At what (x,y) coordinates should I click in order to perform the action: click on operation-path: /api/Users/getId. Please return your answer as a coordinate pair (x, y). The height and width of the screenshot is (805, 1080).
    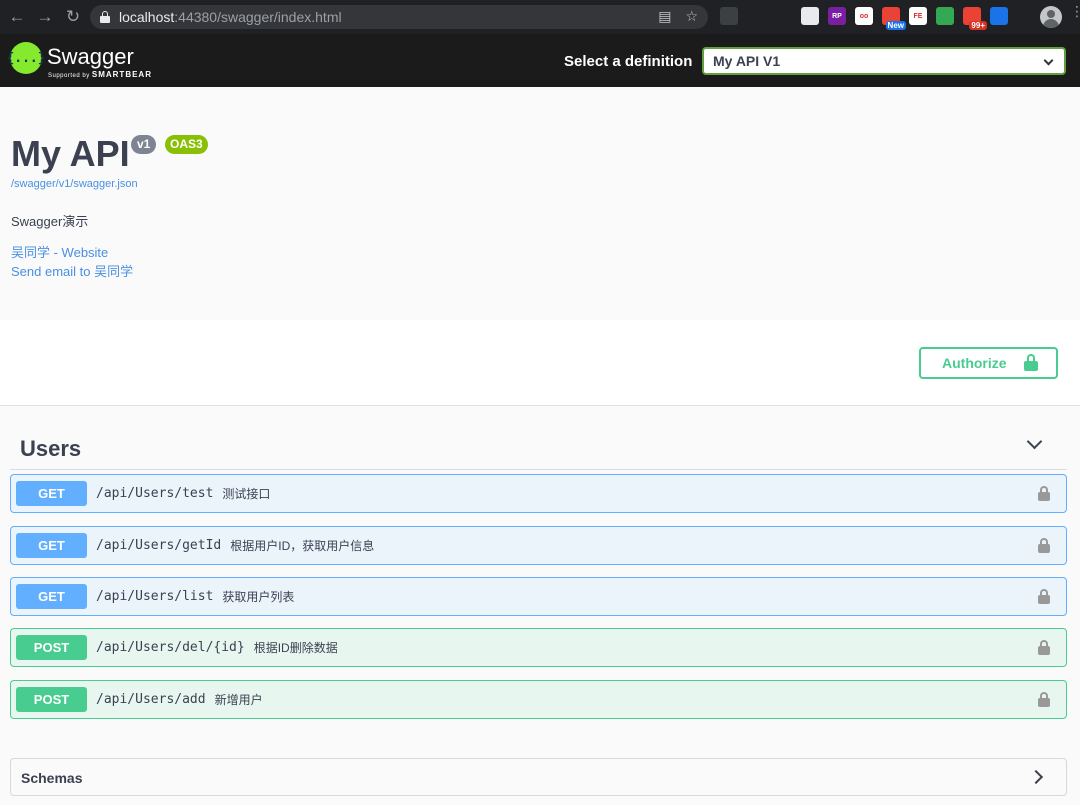
    Looking at the image, I should click on (159, 545).